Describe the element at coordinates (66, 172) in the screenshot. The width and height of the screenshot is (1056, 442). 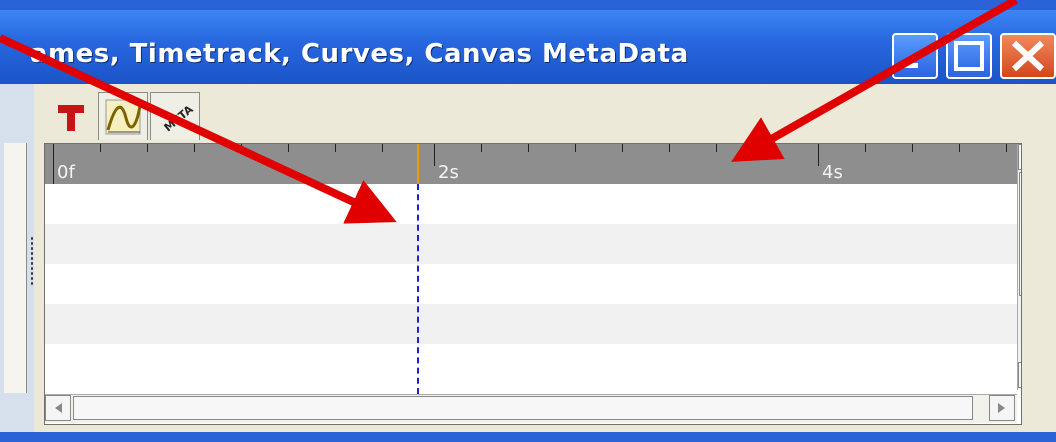
I see `ruler-label-start: 0f` at that location.